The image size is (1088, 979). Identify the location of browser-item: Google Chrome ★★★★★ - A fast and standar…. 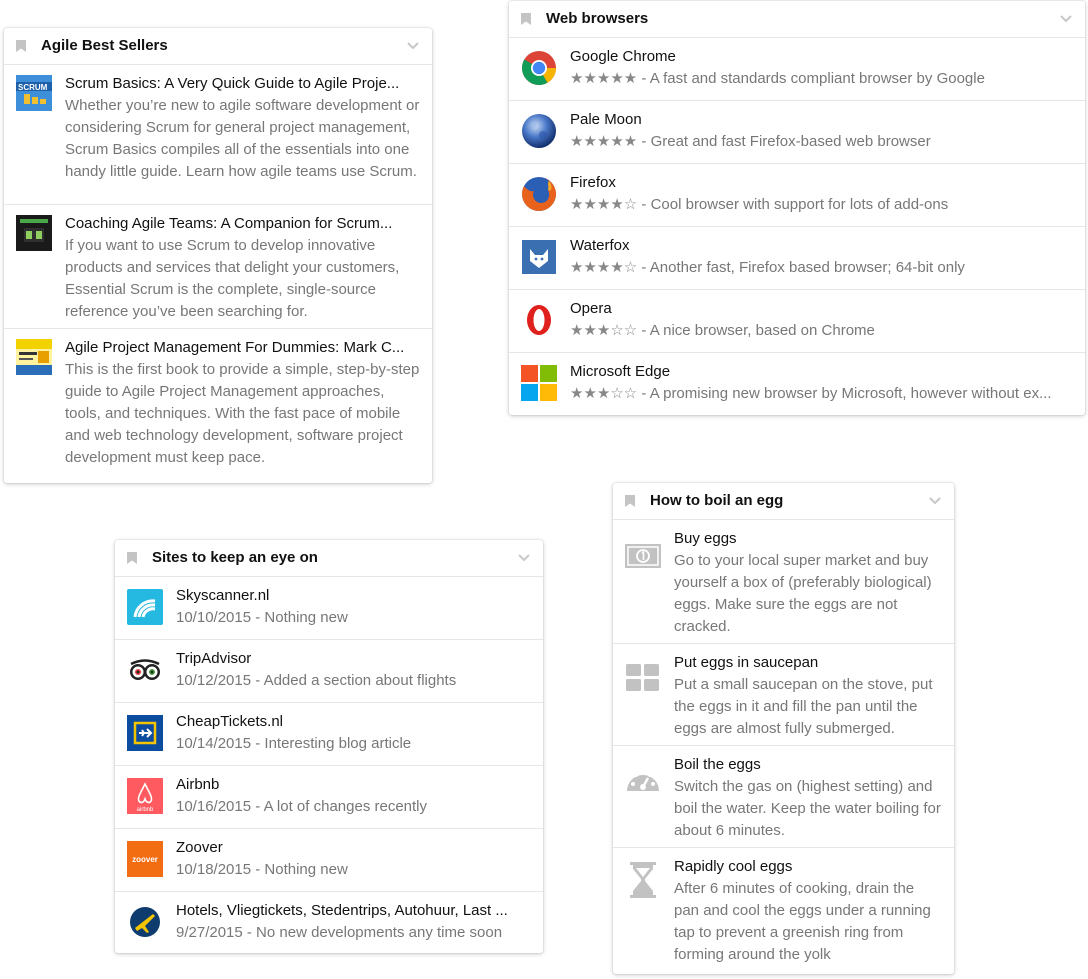
(797, 69).